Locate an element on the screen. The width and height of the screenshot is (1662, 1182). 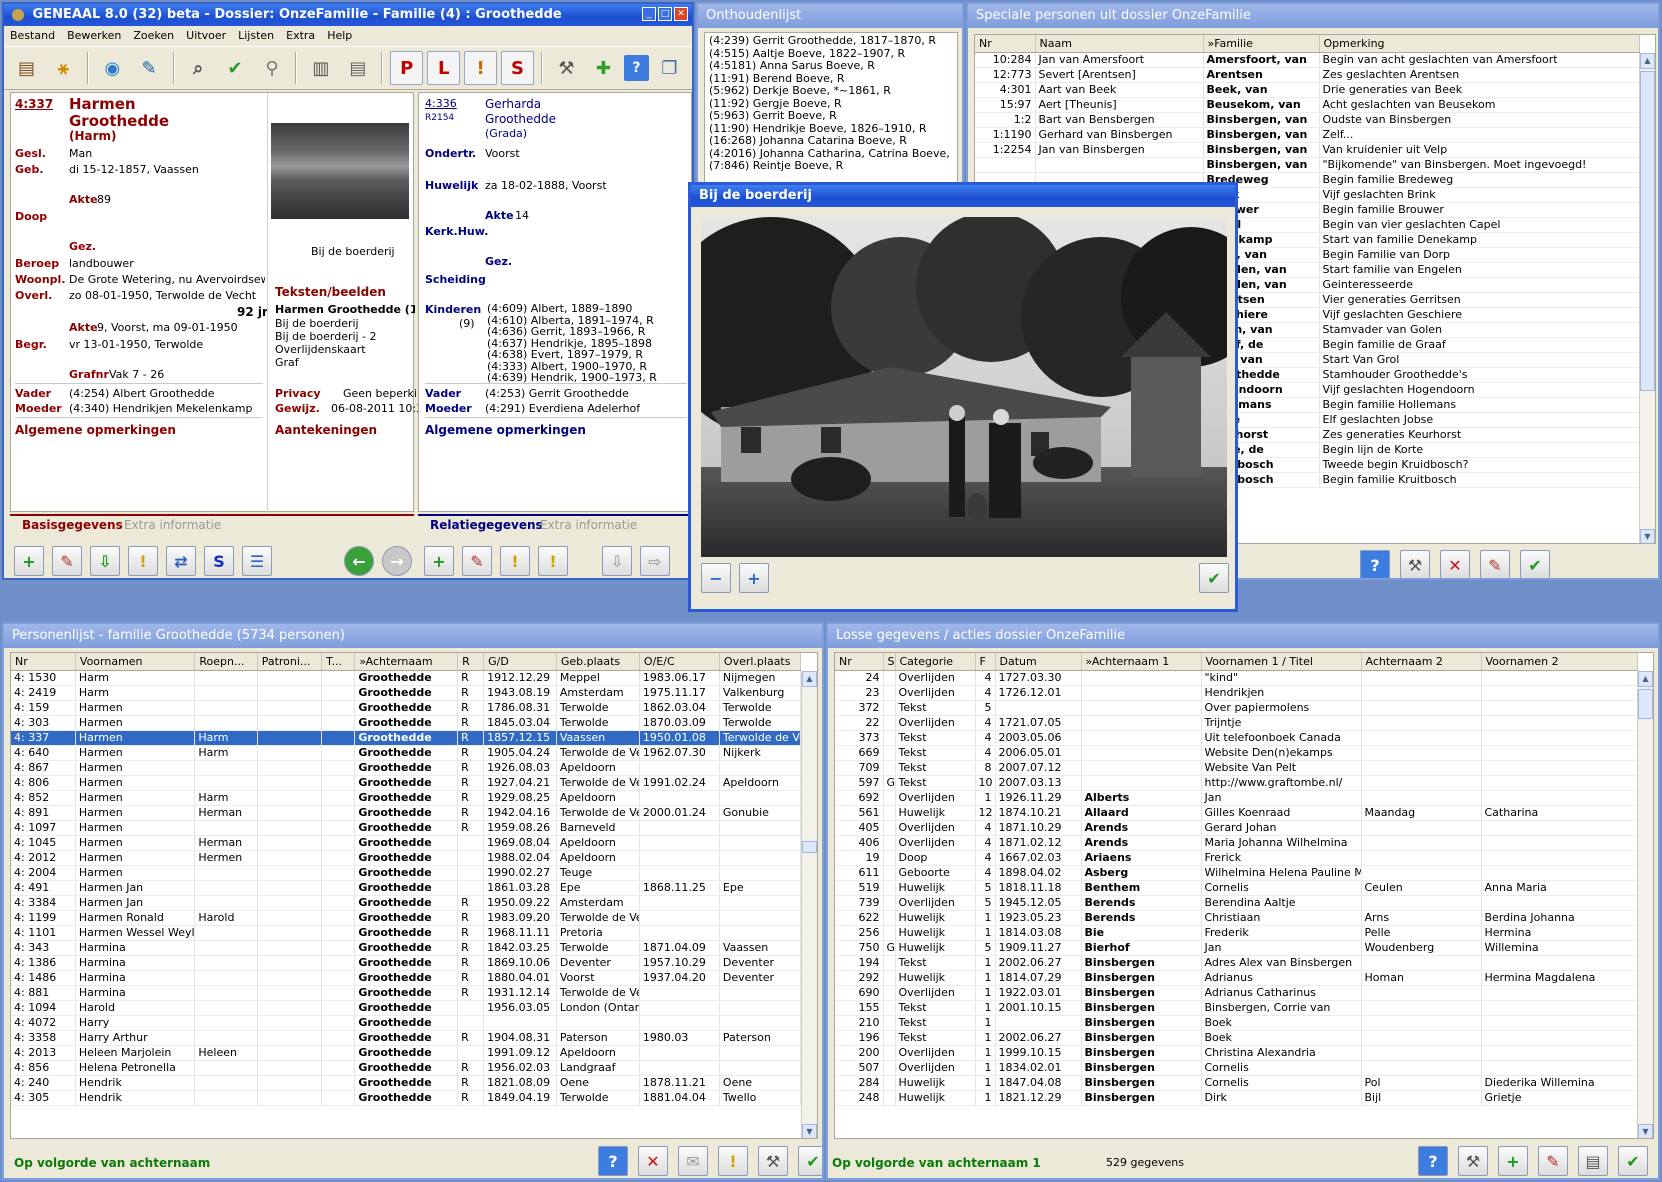
notes-label: Aantekeningen is located at coordinates (326, 430).